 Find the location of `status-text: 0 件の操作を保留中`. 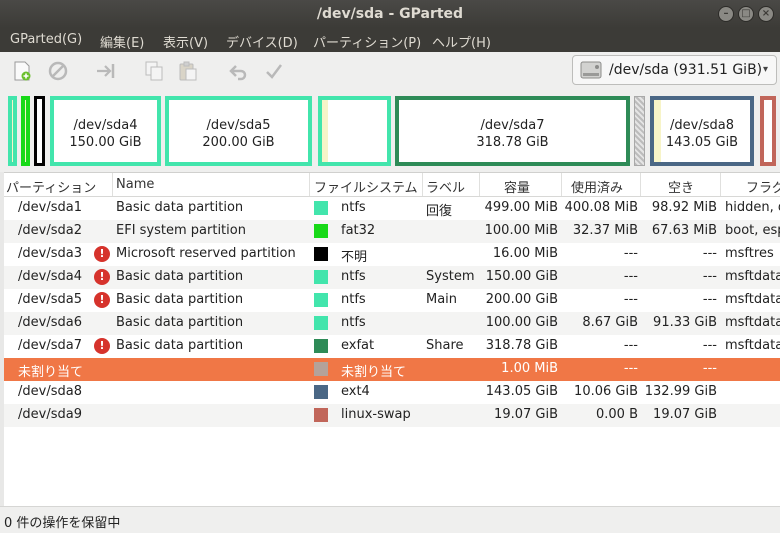

status-text: 0 件の操作を保留中 is located at coordinates (62, 521).